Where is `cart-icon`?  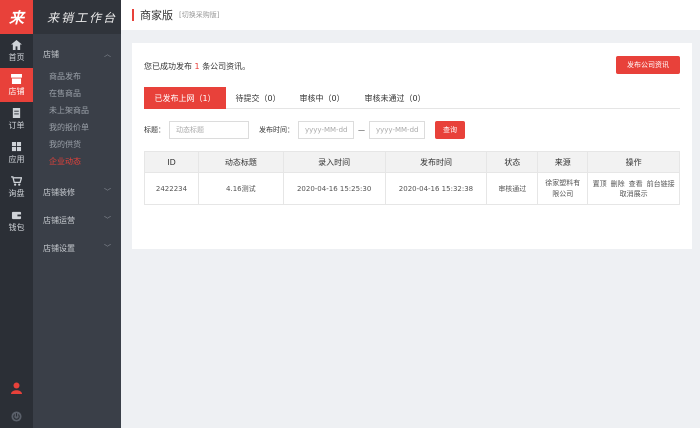 cart-icon is located at coordinates (16, 180).